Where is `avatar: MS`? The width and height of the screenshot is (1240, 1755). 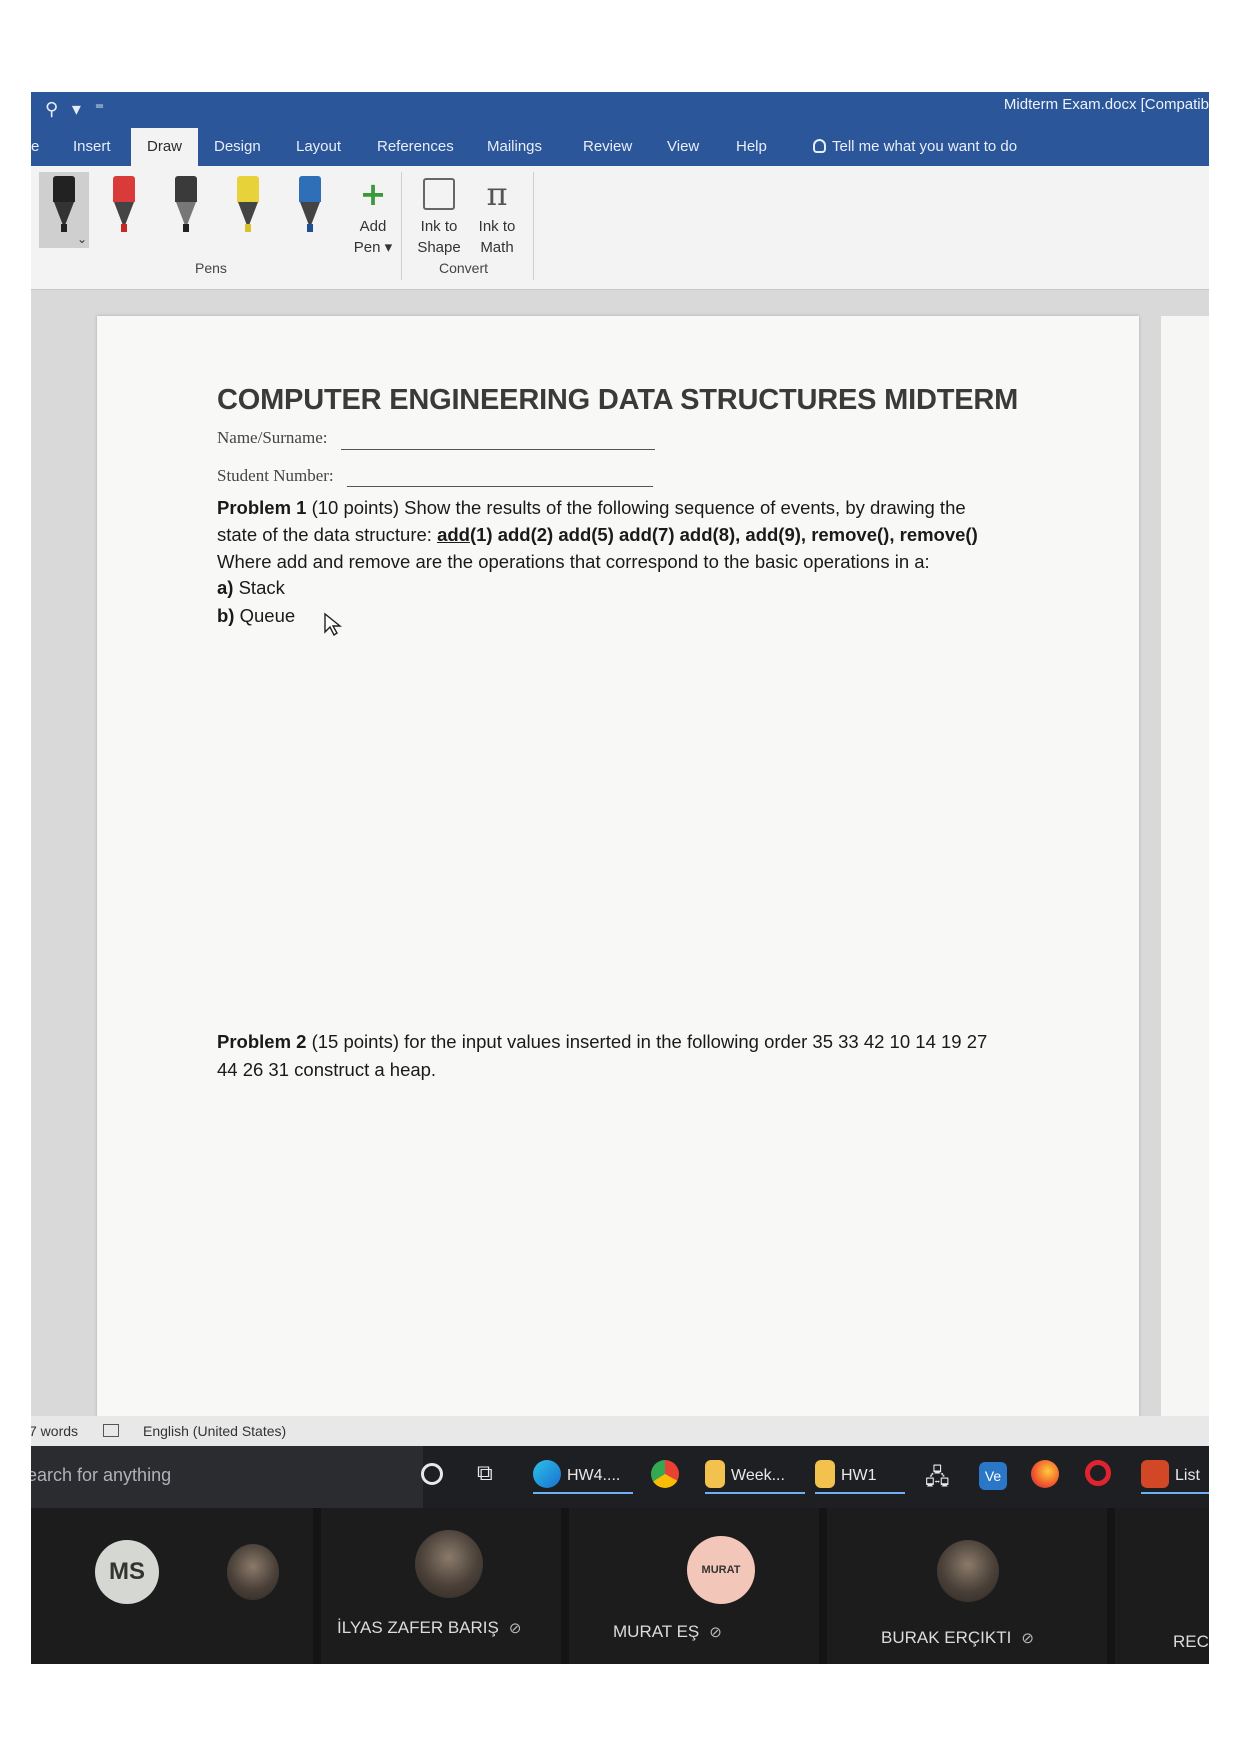 avatar: MS is located at coordinates (127, 1572).